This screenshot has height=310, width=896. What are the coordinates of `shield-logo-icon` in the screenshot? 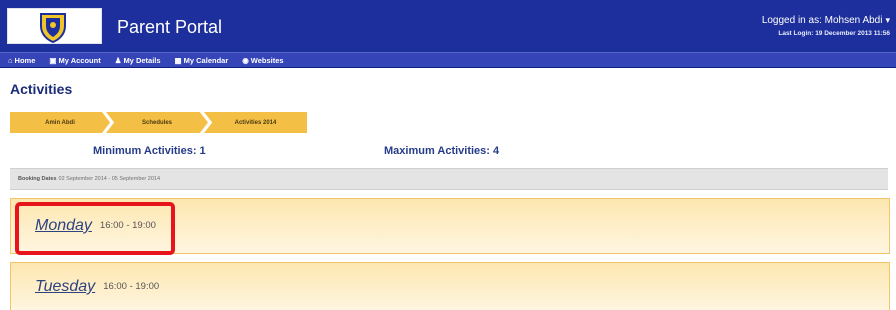 It's located at (53, 28).